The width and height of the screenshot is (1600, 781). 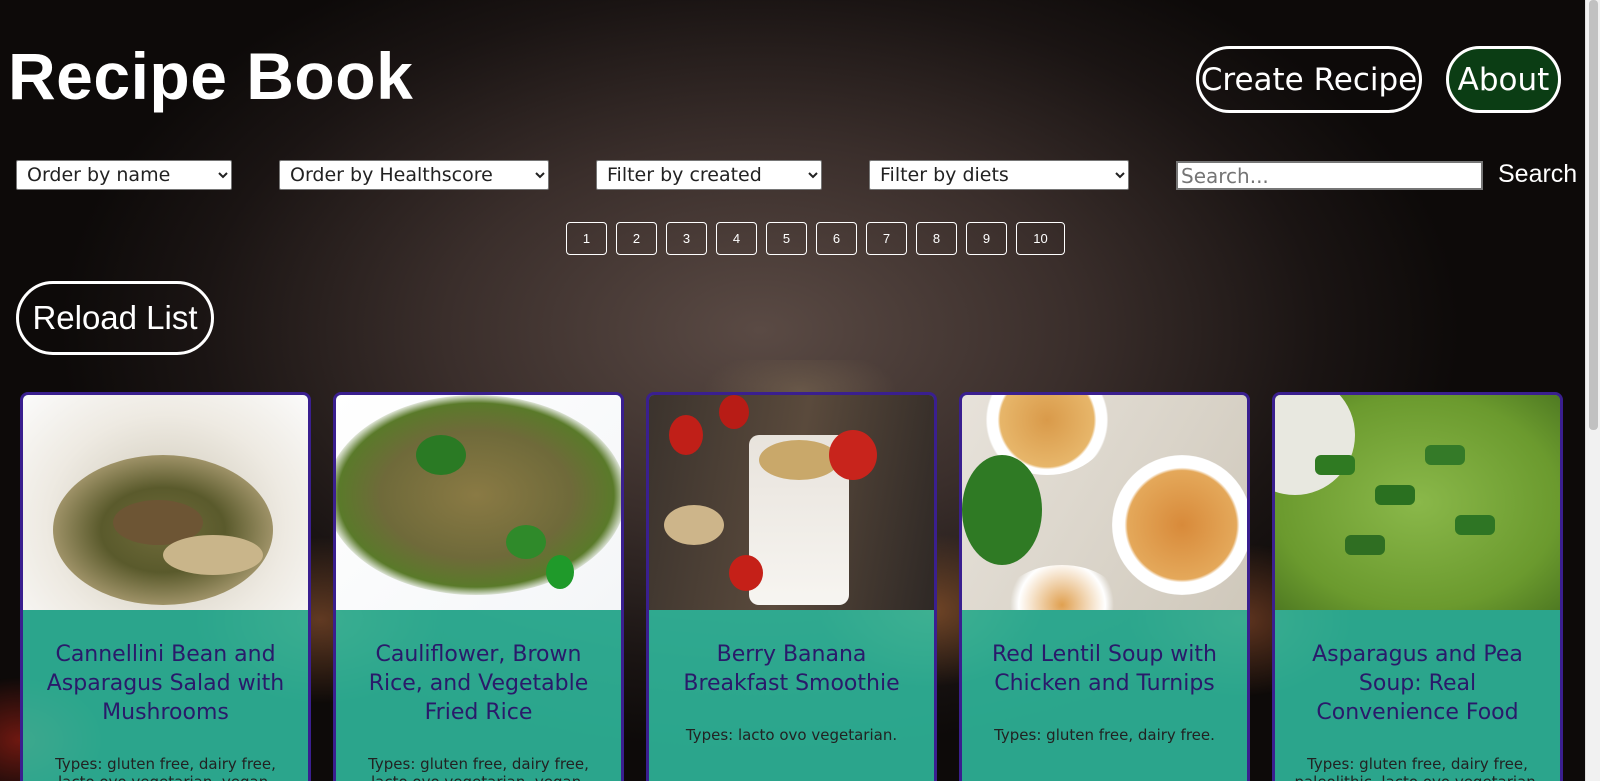 I want to click on page-button-8: 8, so click(x=936, y=238).